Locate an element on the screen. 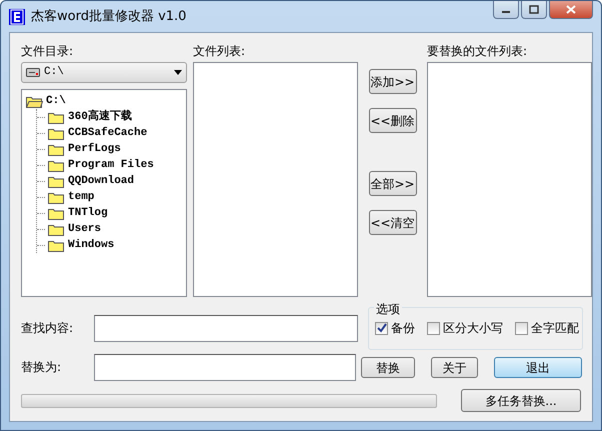  tree-item: C:\ is located at coordinates (104, 101).